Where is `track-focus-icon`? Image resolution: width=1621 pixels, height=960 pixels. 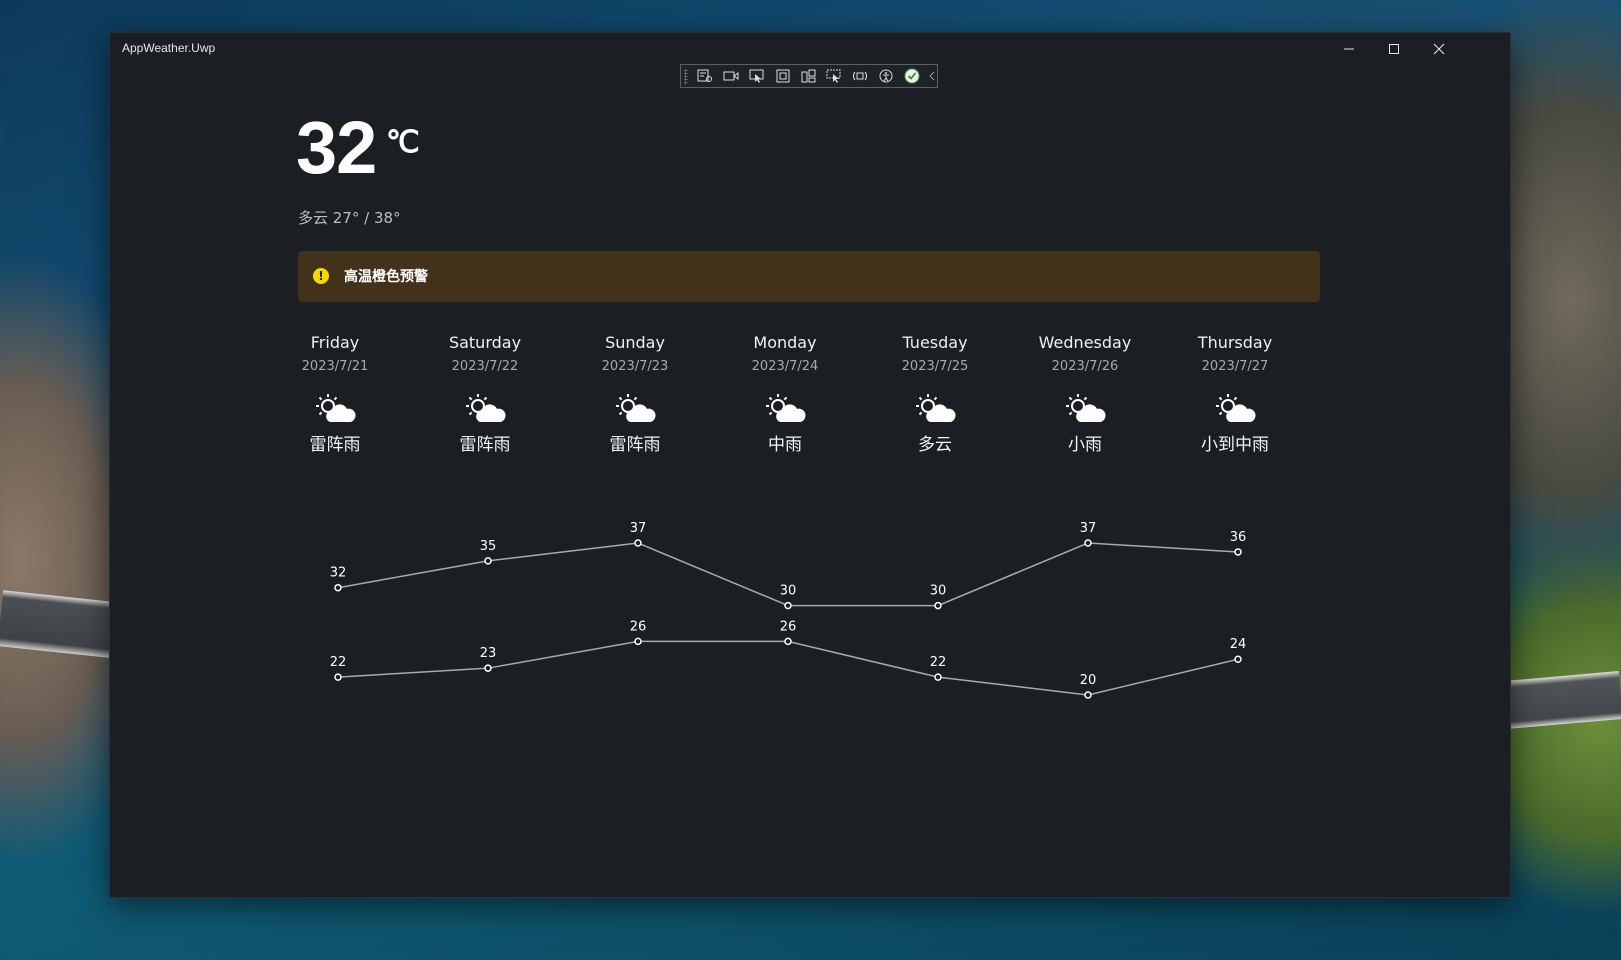
track-focus-icon is located at coordinates (808, 76).